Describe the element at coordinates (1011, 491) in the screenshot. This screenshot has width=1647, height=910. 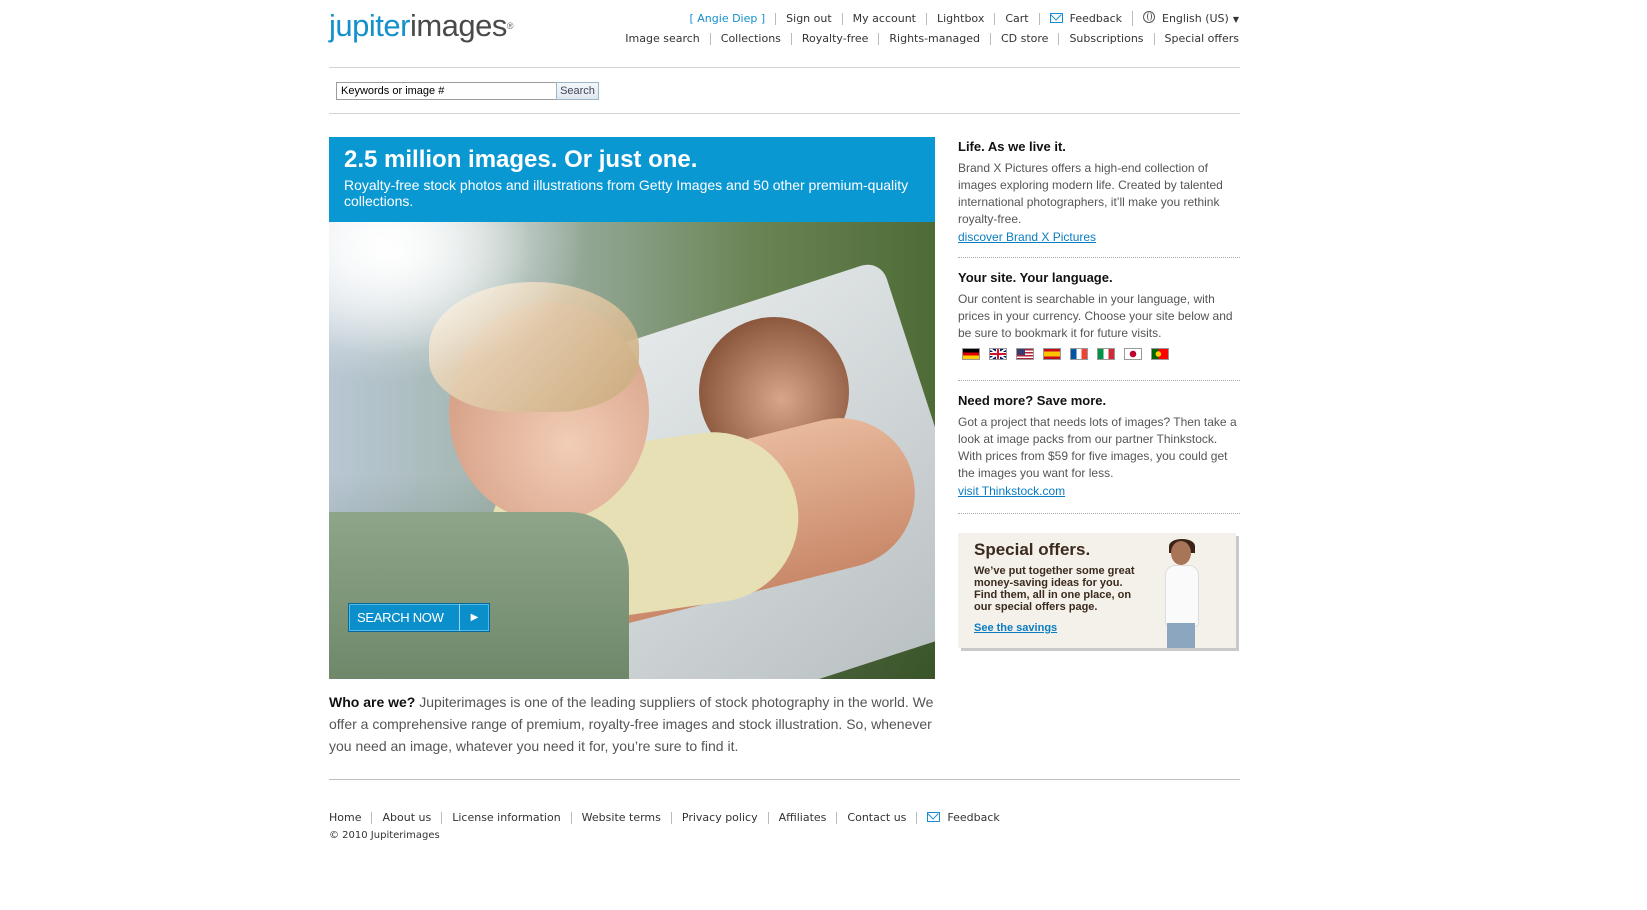
I see `thinkstock-link: visit Thinkstock.com` at that location.